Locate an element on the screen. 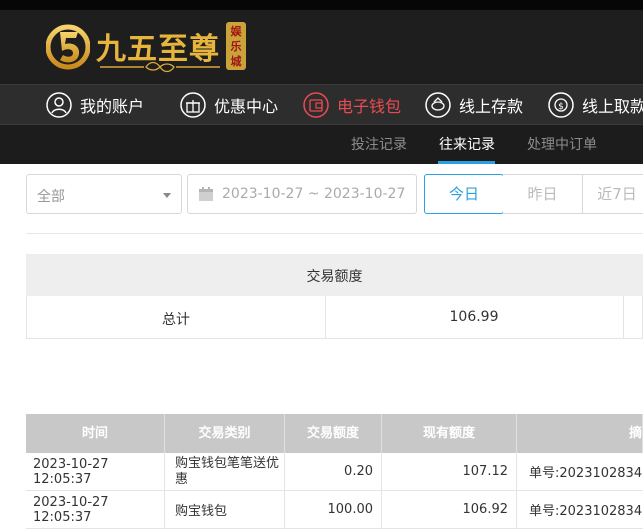  tab-pending-orders: 处理中订单 is located at coordinates (562, 145).